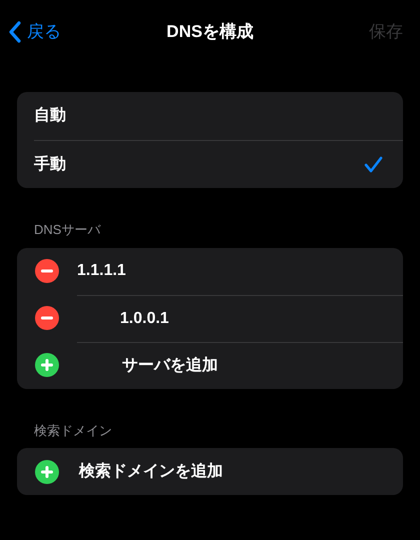  What do you see at coordinates (73, 430) in the screenshot?
I see `section-header: 検索ドメイン` at bounding box center [73, 430].